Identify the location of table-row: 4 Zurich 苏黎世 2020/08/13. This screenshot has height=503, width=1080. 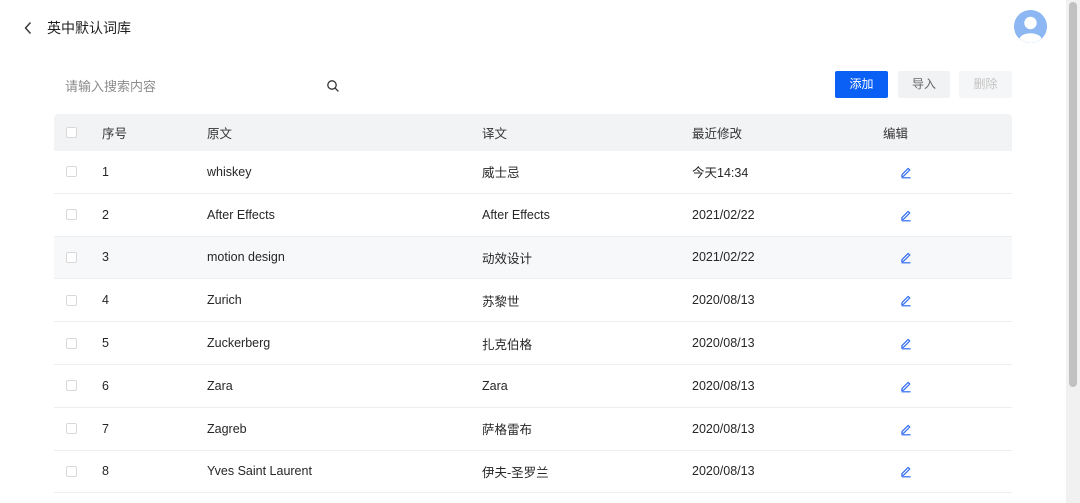
(533, 301).